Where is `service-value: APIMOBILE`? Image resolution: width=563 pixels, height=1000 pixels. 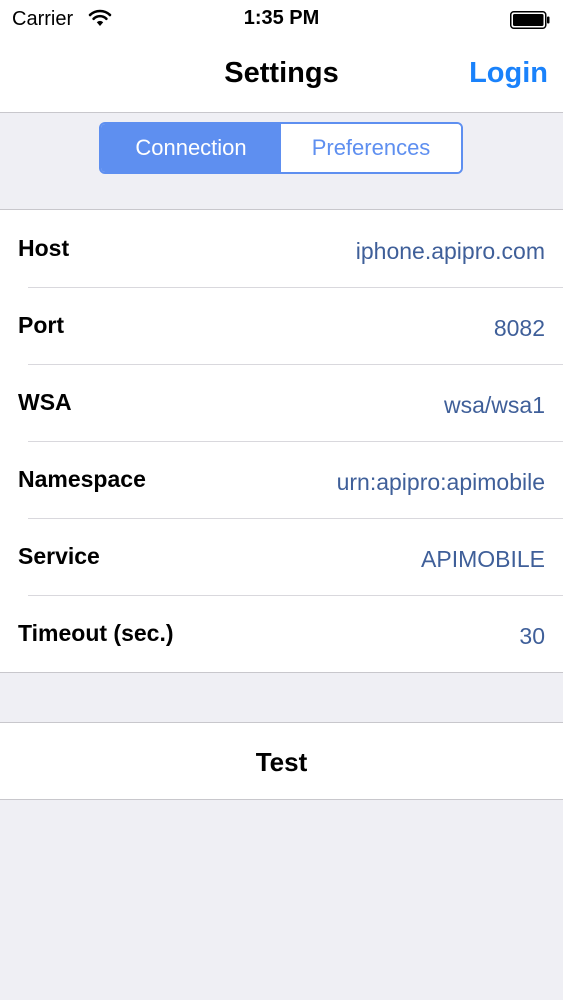
service-value: APIMOBILE is located at coordinates (483, 556).